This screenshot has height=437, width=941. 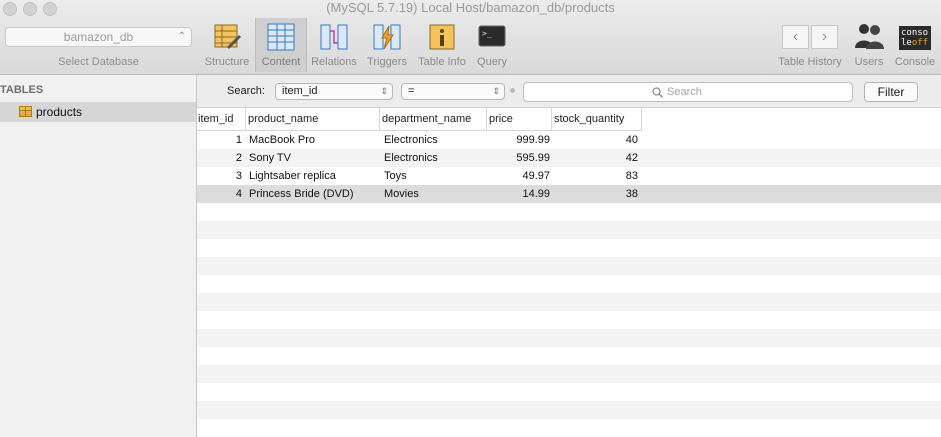 What do you see at coordinates (334, 62) in the screenshot?
I see `relations-label: Relations` at bounding box center [334, 62].